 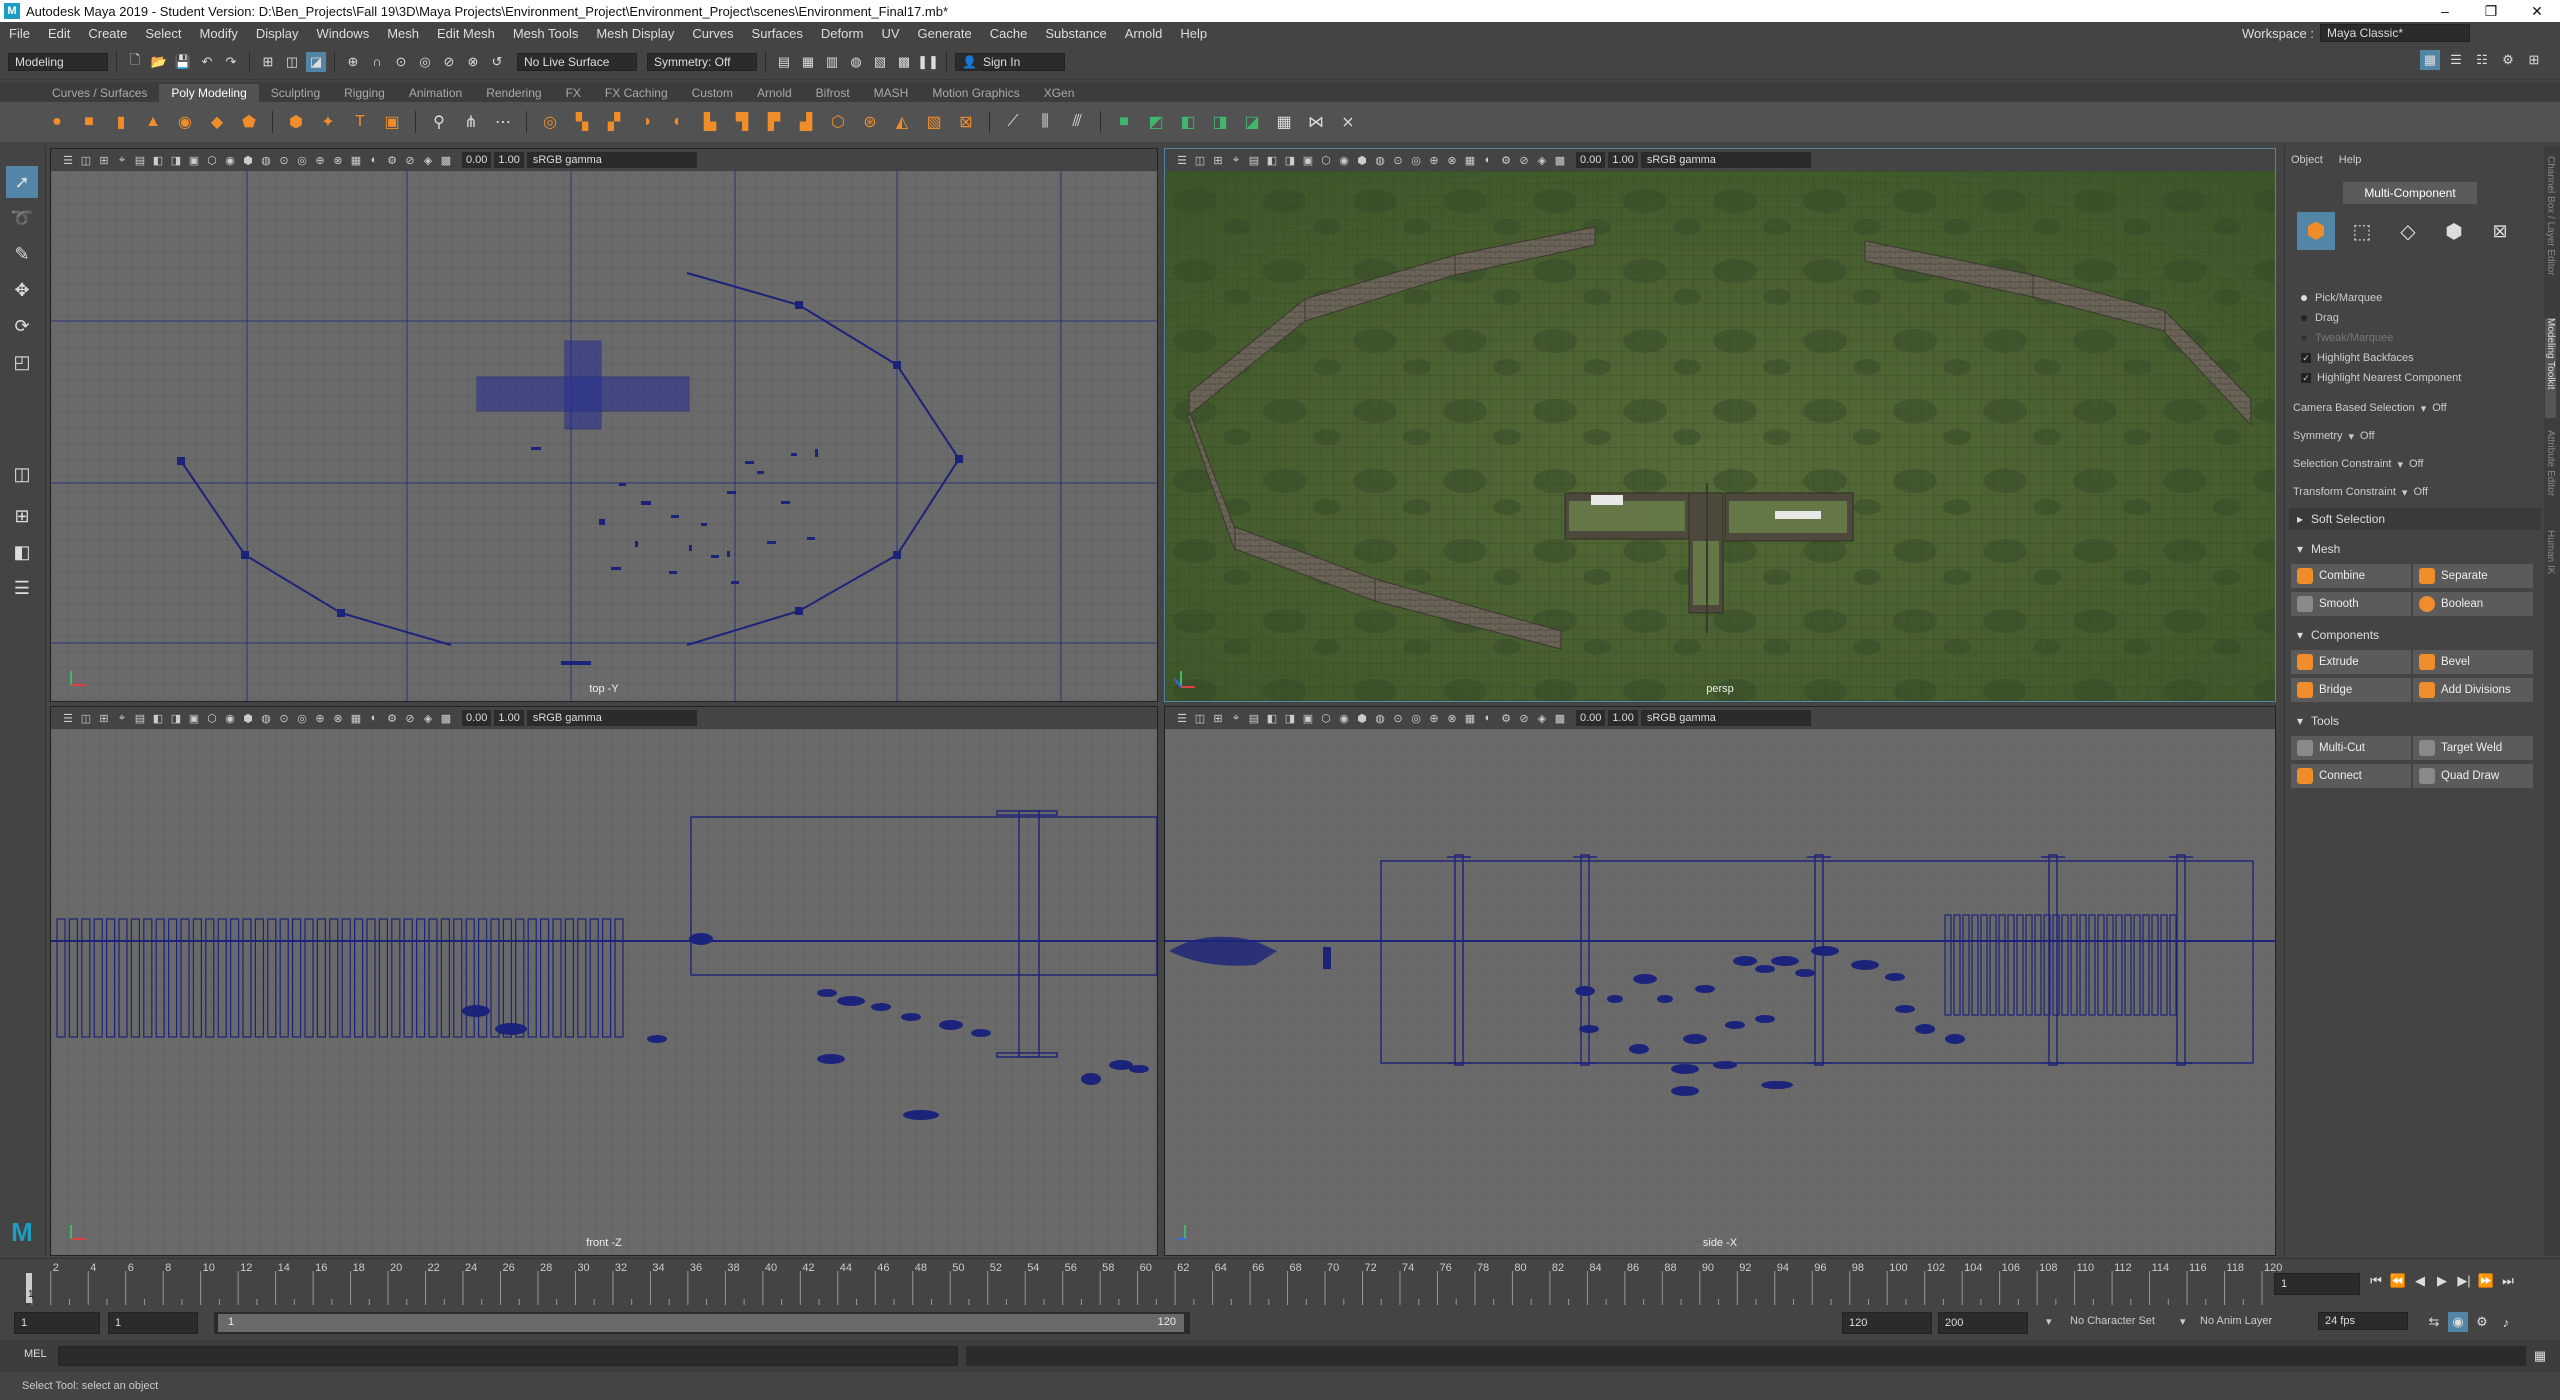 What do you see at coordinates (2398, 1281) in the screenshot?
I see `step-back-key-icon: ⏪` at bounding box center [2398, 1281].